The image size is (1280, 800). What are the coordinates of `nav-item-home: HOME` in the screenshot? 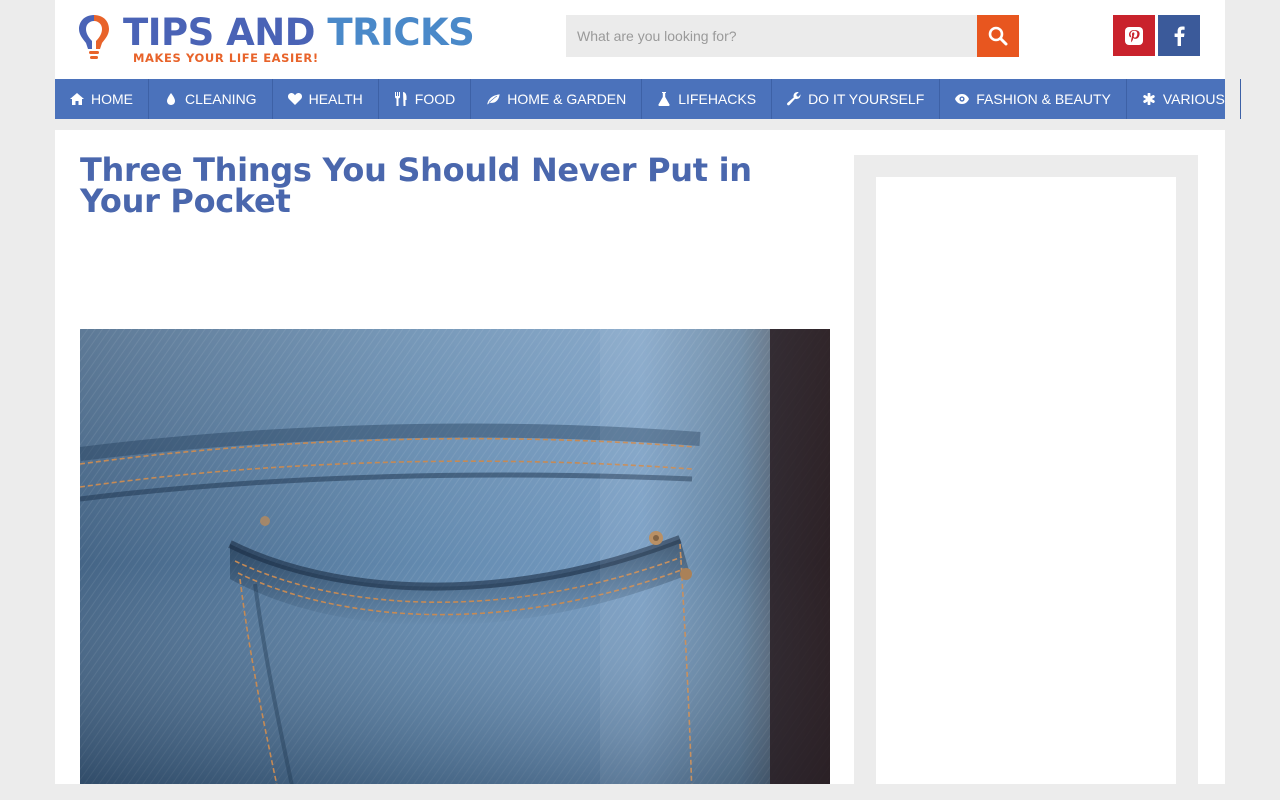 It's located at (102, 99).